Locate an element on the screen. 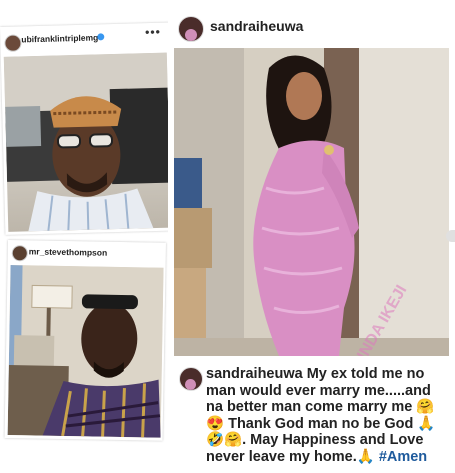 The width and height of the screenshot is (455, 473). post-username: ubifranklintriplemg is located at coordinates (59, 38).